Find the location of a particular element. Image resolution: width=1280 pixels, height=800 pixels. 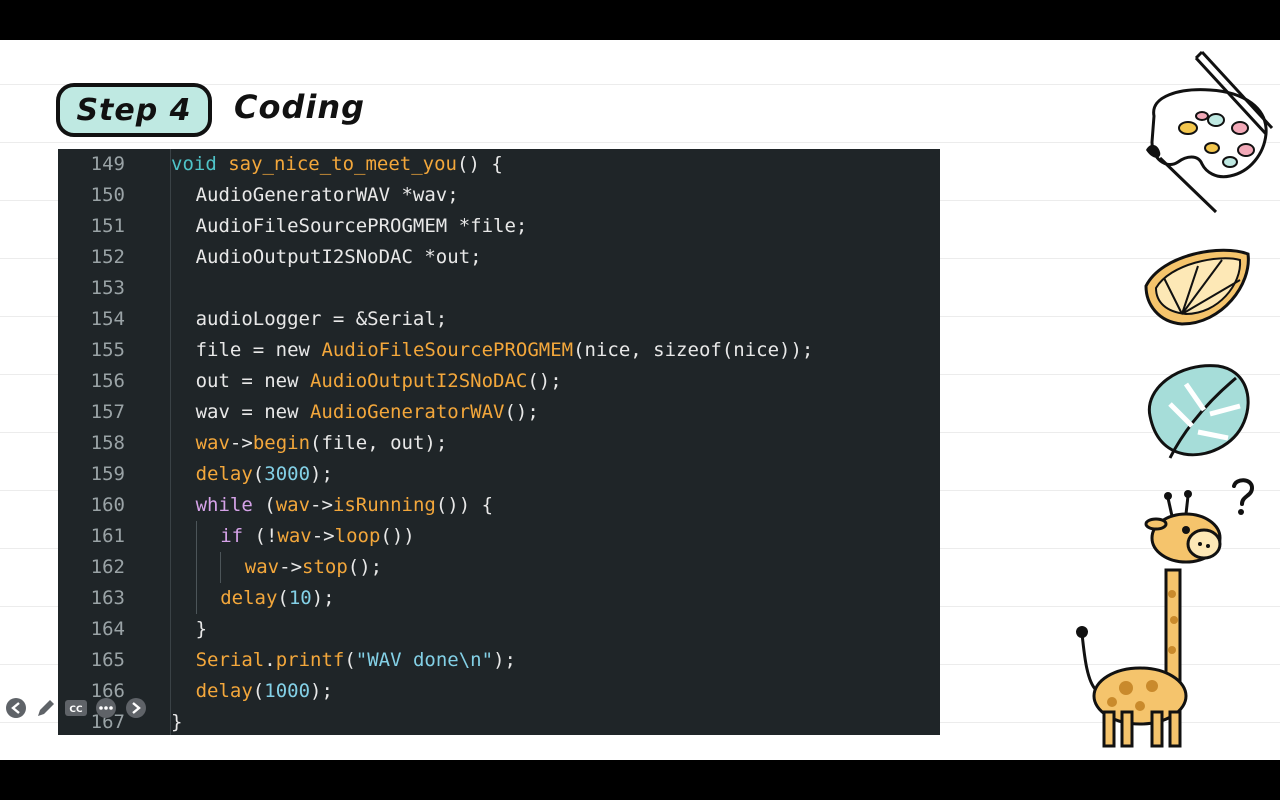

code-text: audioLogger = &Serial; is located at coordinates (322, 319).